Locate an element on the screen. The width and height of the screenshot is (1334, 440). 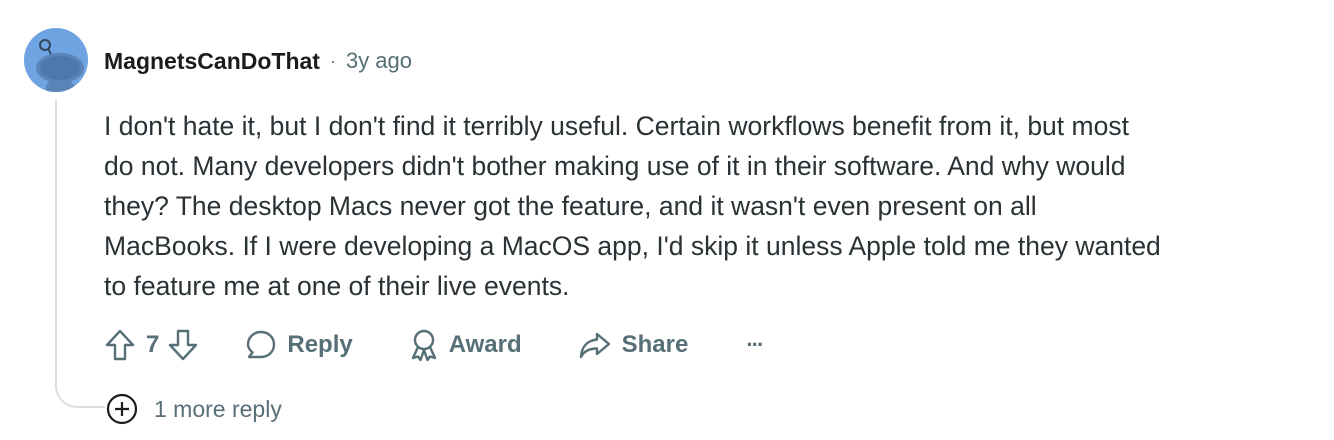
downvote-arrow-icon is located at coordinates (183, 345).